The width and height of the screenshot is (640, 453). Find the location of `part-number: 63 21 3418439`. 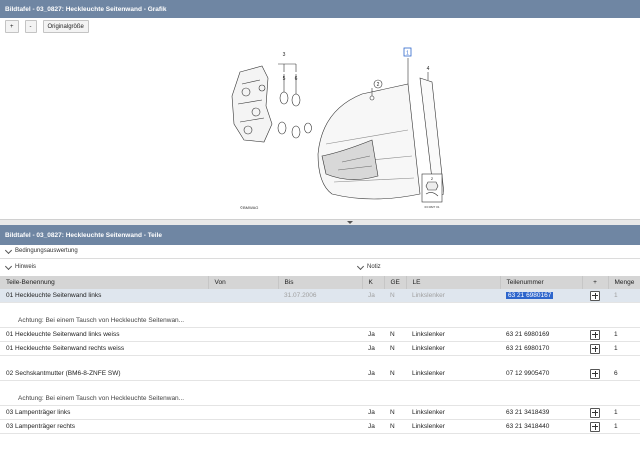

part-number: 63 21 3418439 is located at coordinates (541, 412).